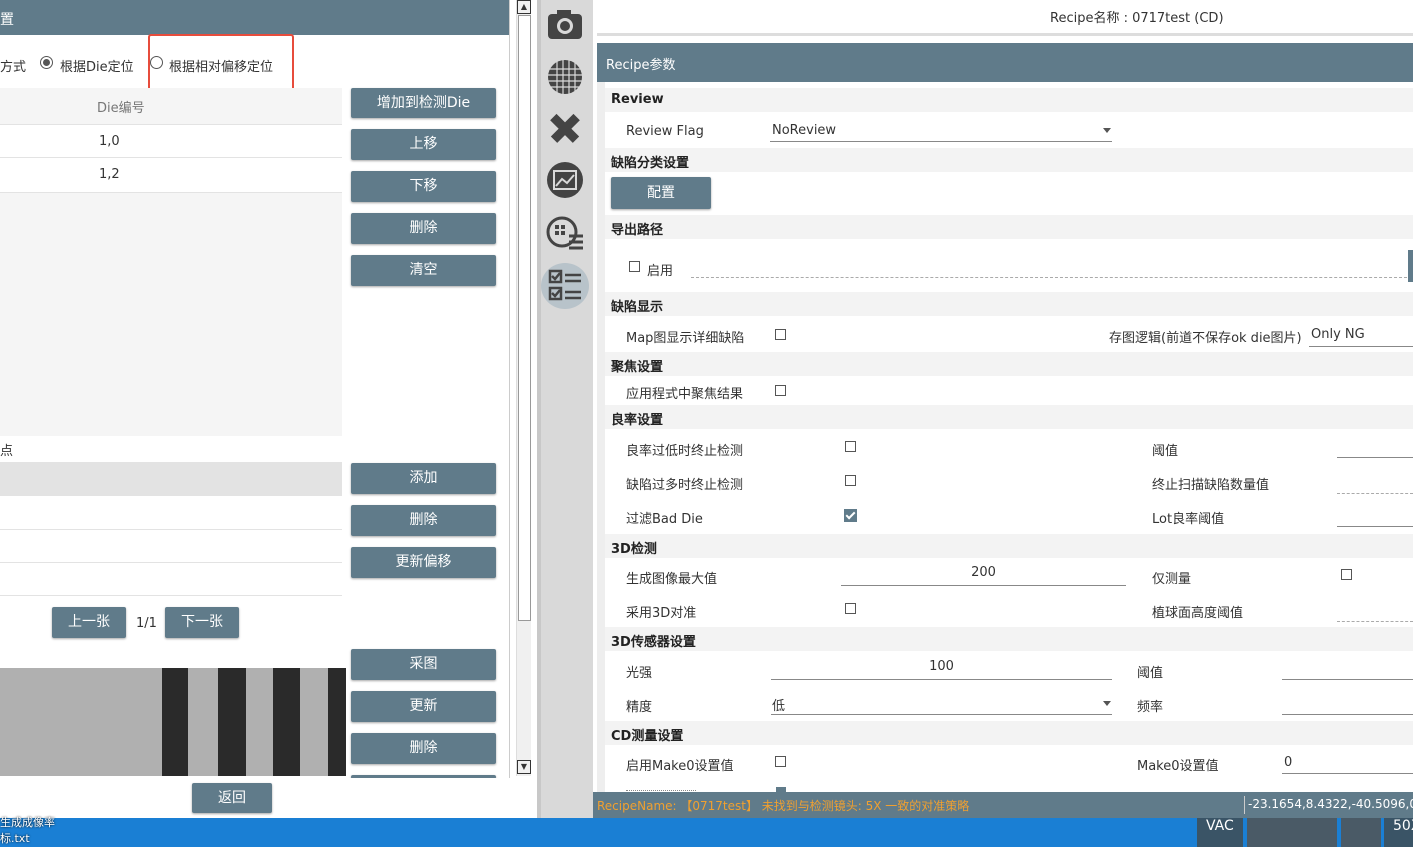 This screenshot has height=847, width=1413. I want to click on ball-height-input, so click(1375, 621).